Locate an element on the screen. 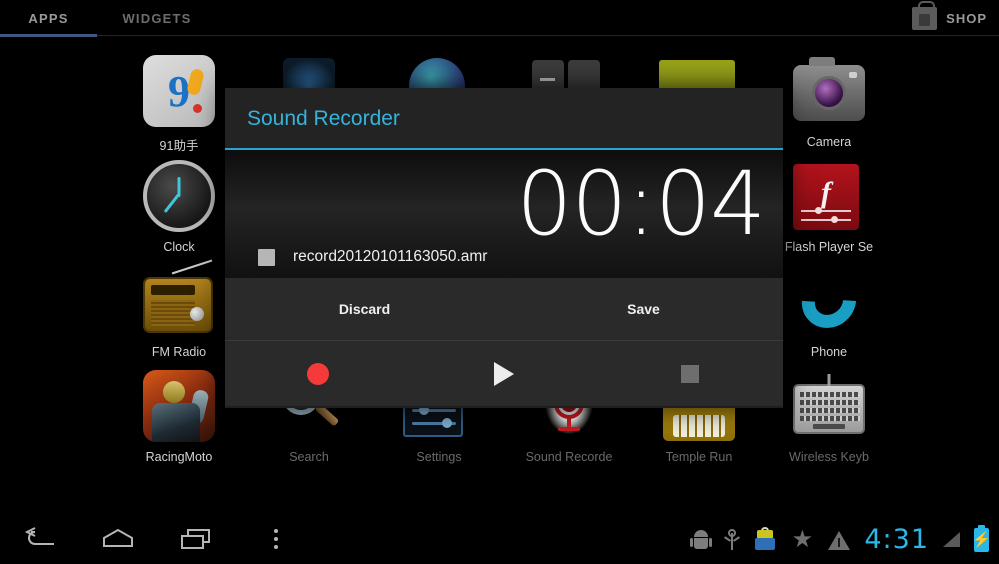 The image size is (999, 564). app-icon-racing-moto: RacingMoto is located at coordinates (179, 417).